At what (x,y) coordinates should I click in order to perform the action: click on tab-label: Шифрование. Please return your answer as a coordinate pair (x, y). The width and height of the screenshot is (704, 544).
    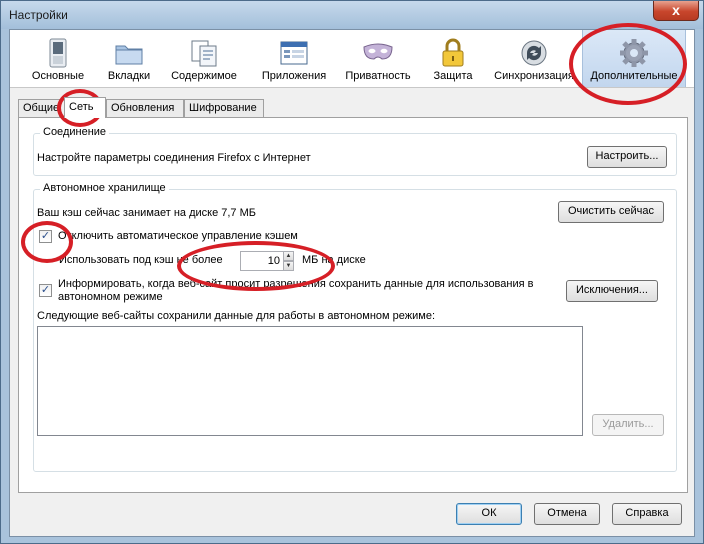
    Looking at the image, I should click on (223, 108).